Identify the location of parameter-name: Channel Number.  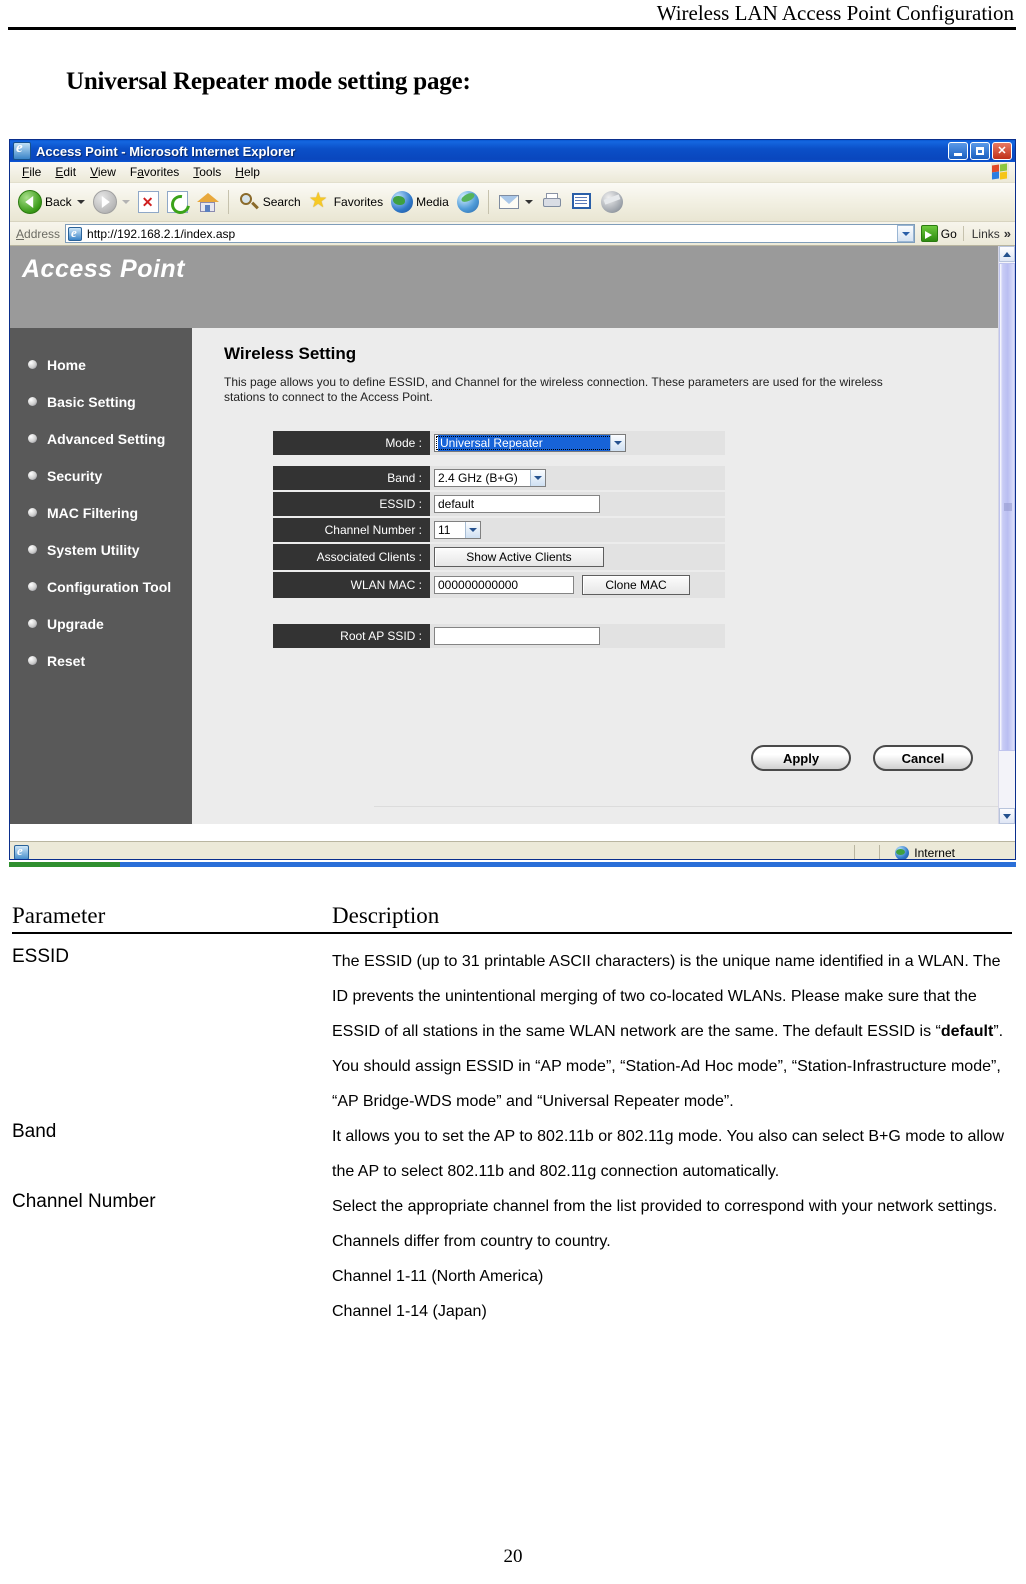
(84, 1201).